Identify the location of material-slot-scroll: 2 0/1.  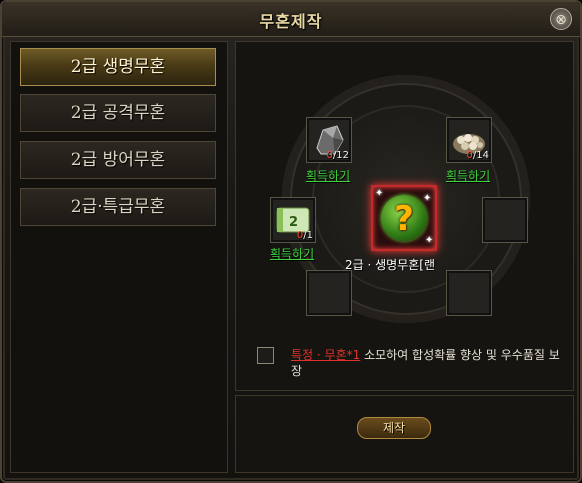
(293, 220).